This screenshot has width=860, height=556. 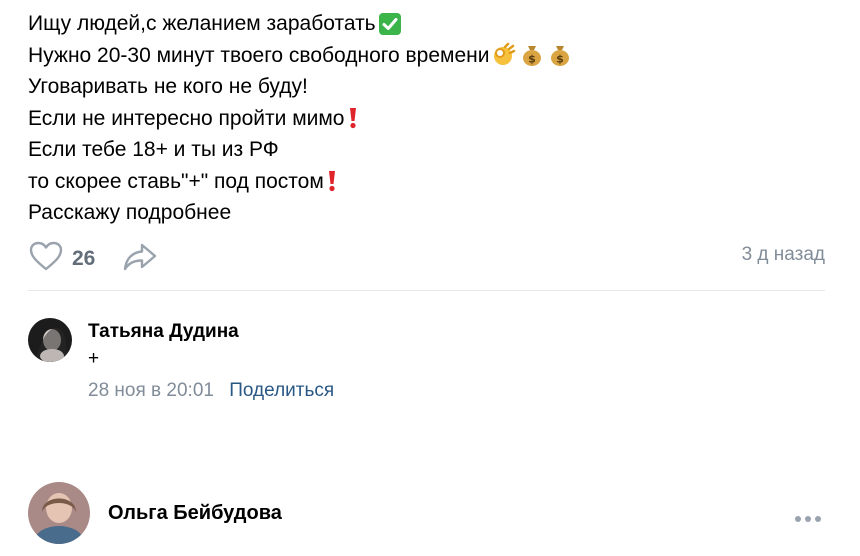 What do you see at coordinates (151, 390) in the screenshot?
I see `comment-date: 28 ноя в 20:01` at bounding box center [151, 390].